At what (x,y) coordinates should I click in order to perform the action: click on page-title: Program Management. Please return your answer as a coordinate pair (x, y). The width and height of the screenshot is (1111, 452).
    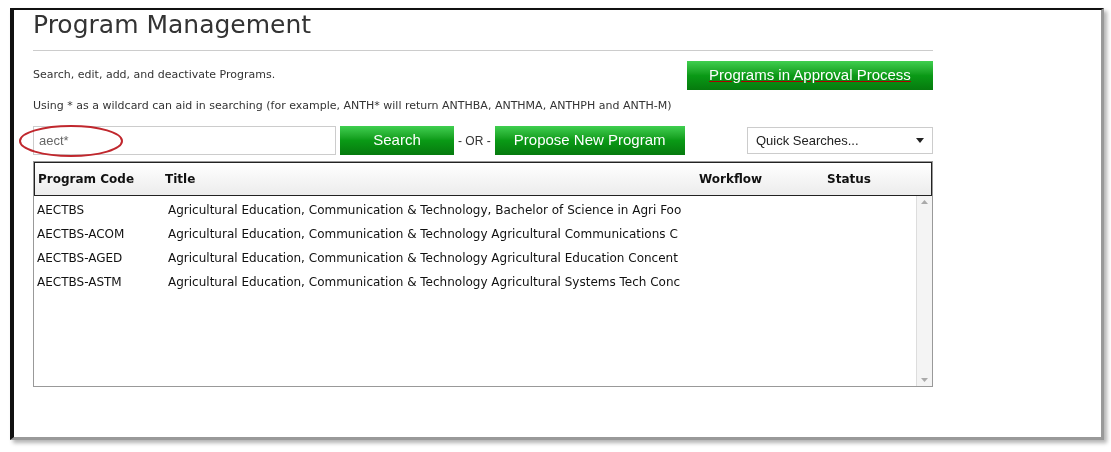
    Looking at the image, I should click on (172, 25).